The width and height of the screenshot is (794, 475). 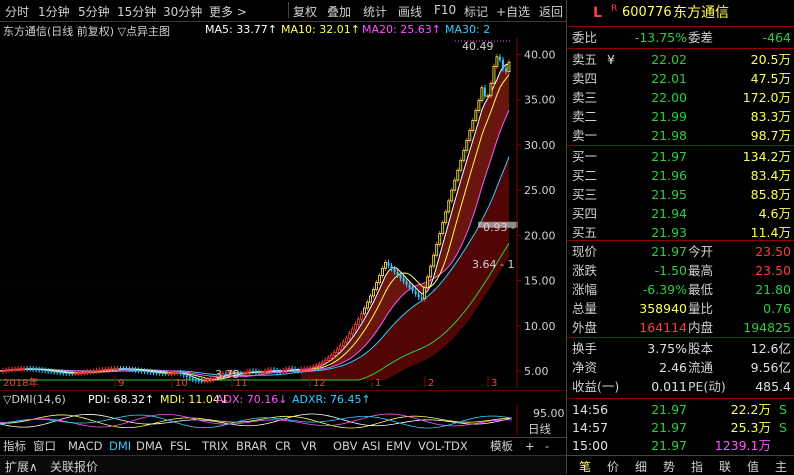 What do you see at coordinates (701, 251) in the screenshot?
I see `stat-label: 今开` at bounding box center [701, 251].